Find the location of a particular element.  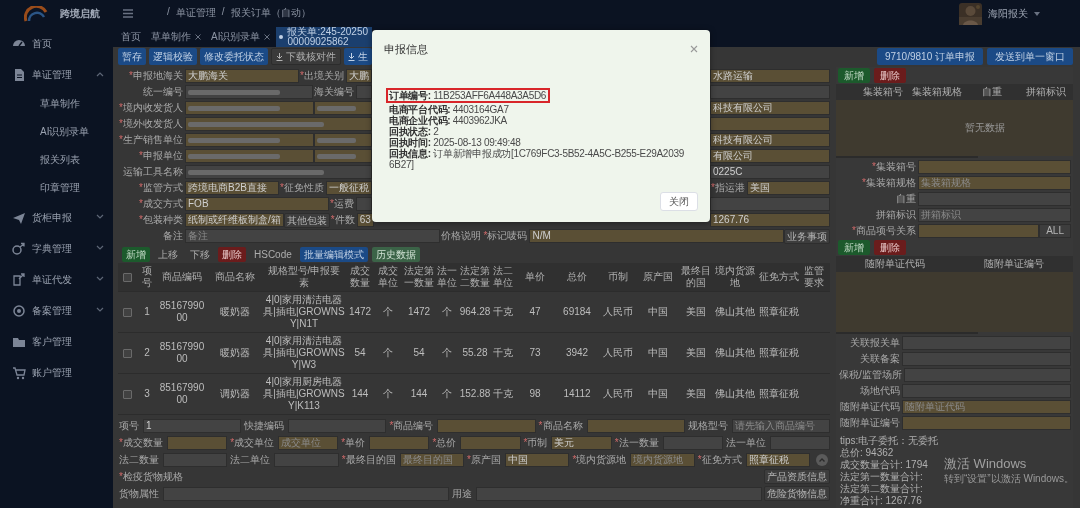

input-field: 跨境电商B2B直接 is located at coordinates (232, 188).